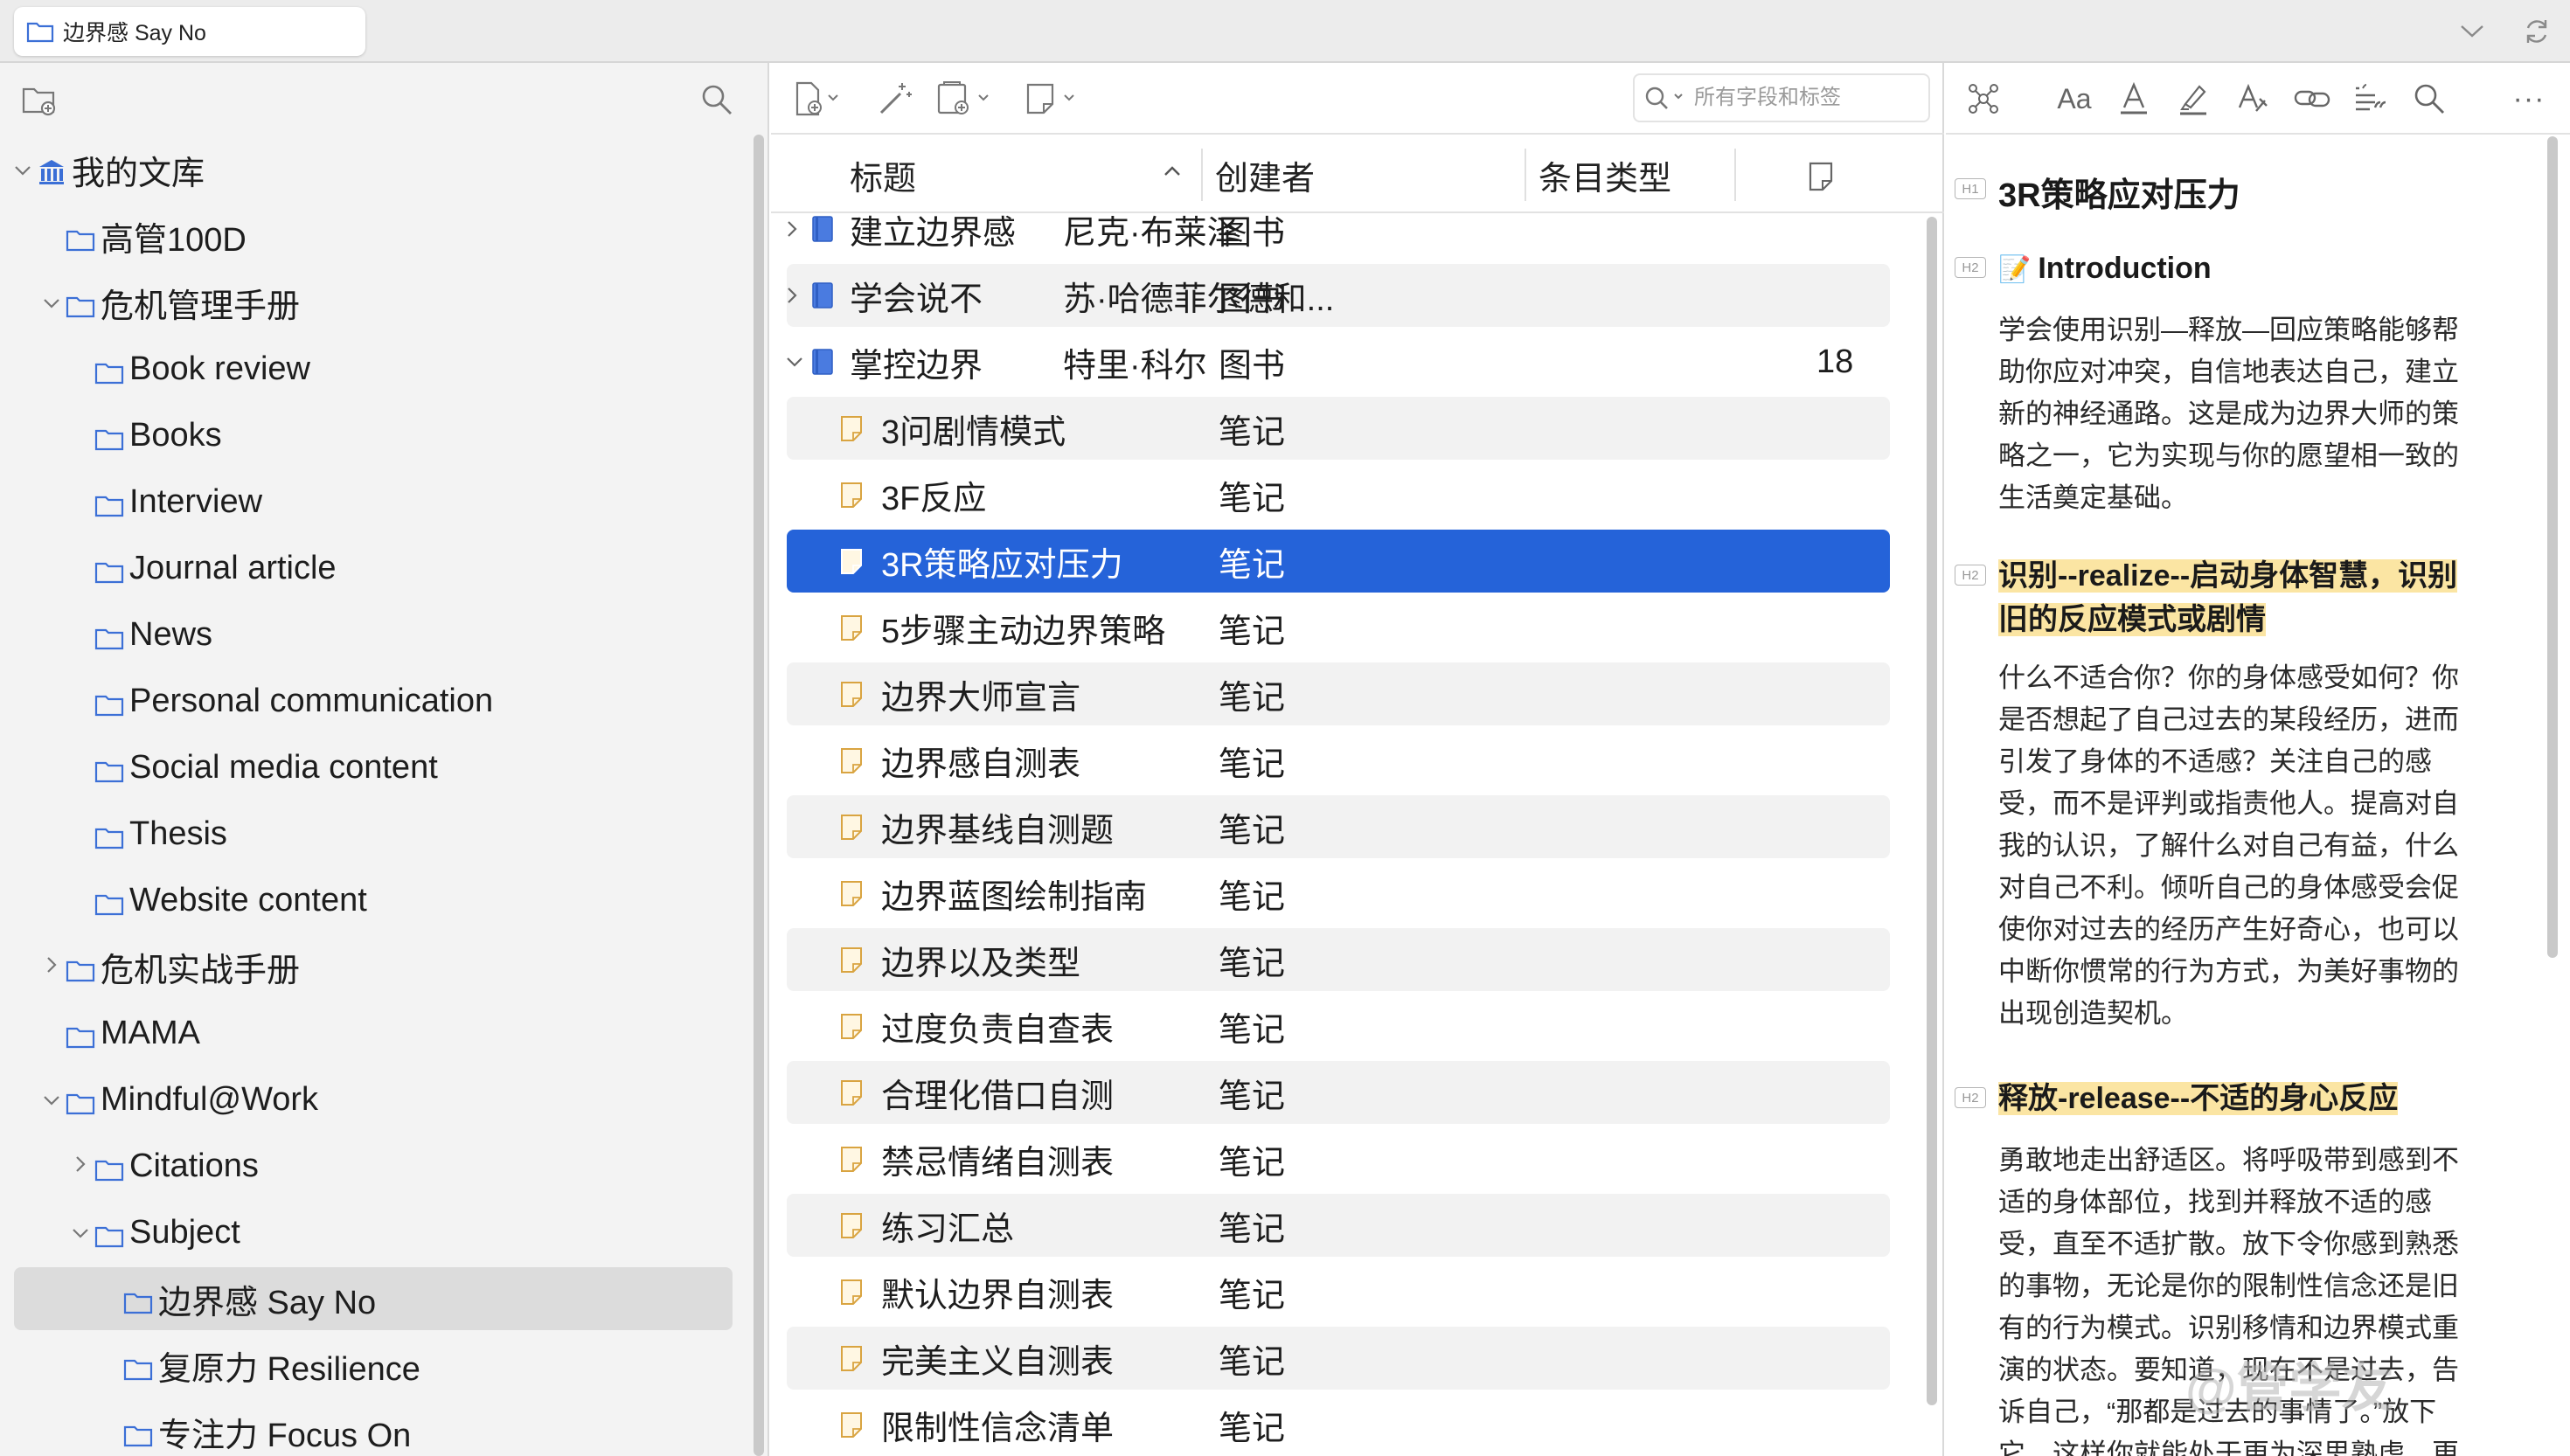 This screenshot has width=2570, height=1456. I want to click on new-item-button, so click(816, 99).